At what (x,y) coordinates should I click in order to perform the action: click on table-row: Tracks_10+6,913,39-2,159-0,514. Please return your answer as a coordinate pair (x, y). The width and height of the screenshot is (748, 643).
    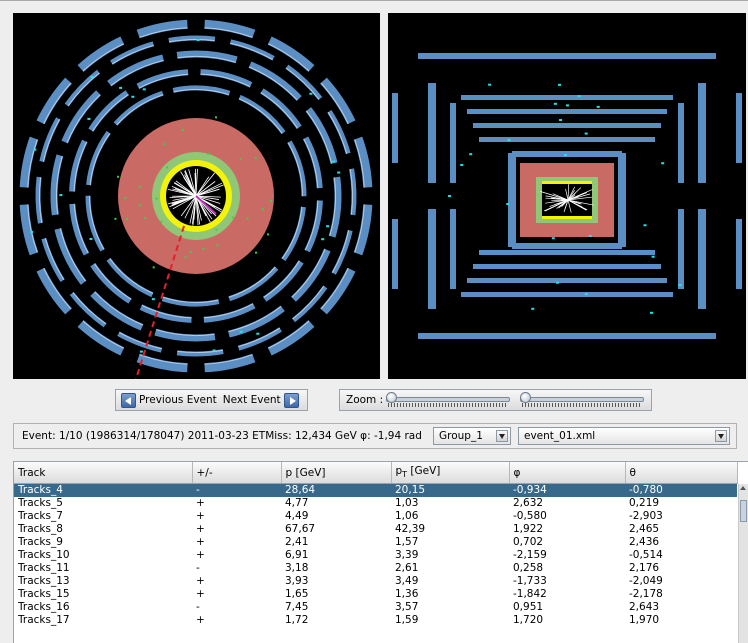
    Looking at the image, I should click on (375, 555).